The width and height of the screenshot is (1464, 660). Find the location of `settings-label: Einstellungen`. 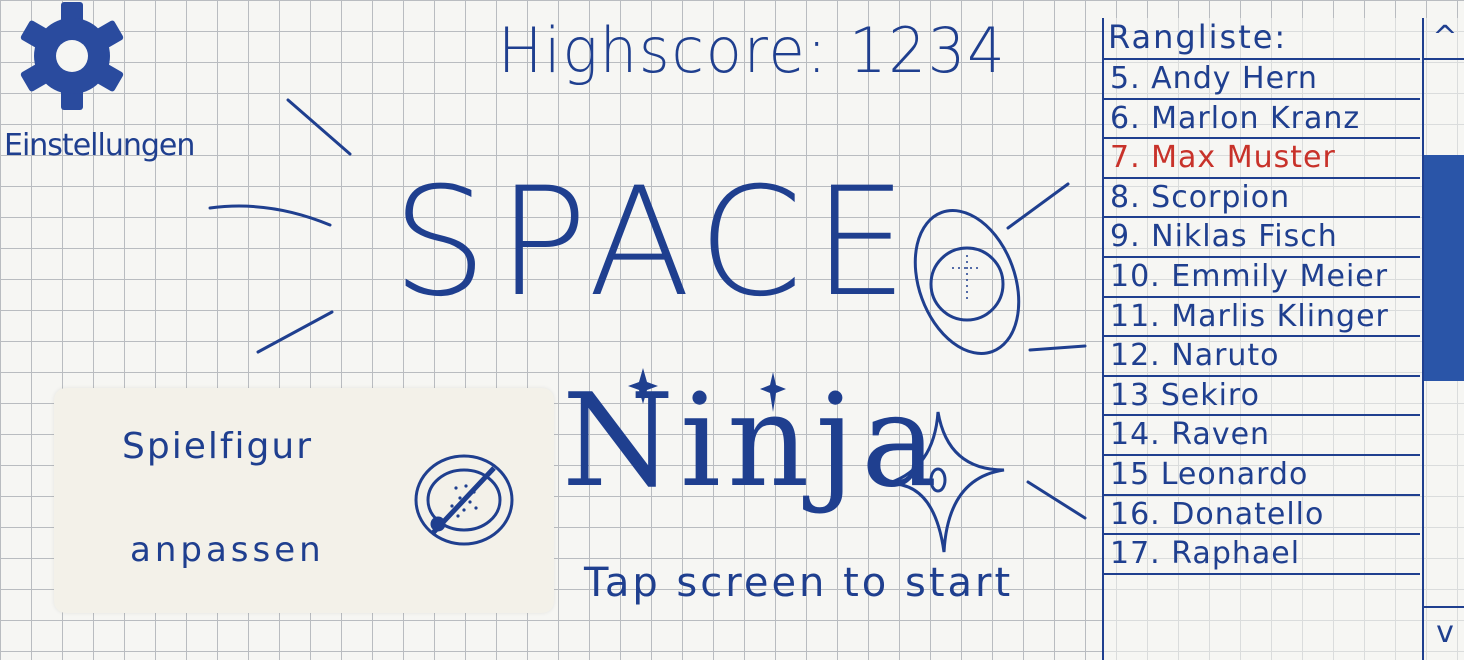

settings-label: Einstellungen is located at coordinates (99, 145).